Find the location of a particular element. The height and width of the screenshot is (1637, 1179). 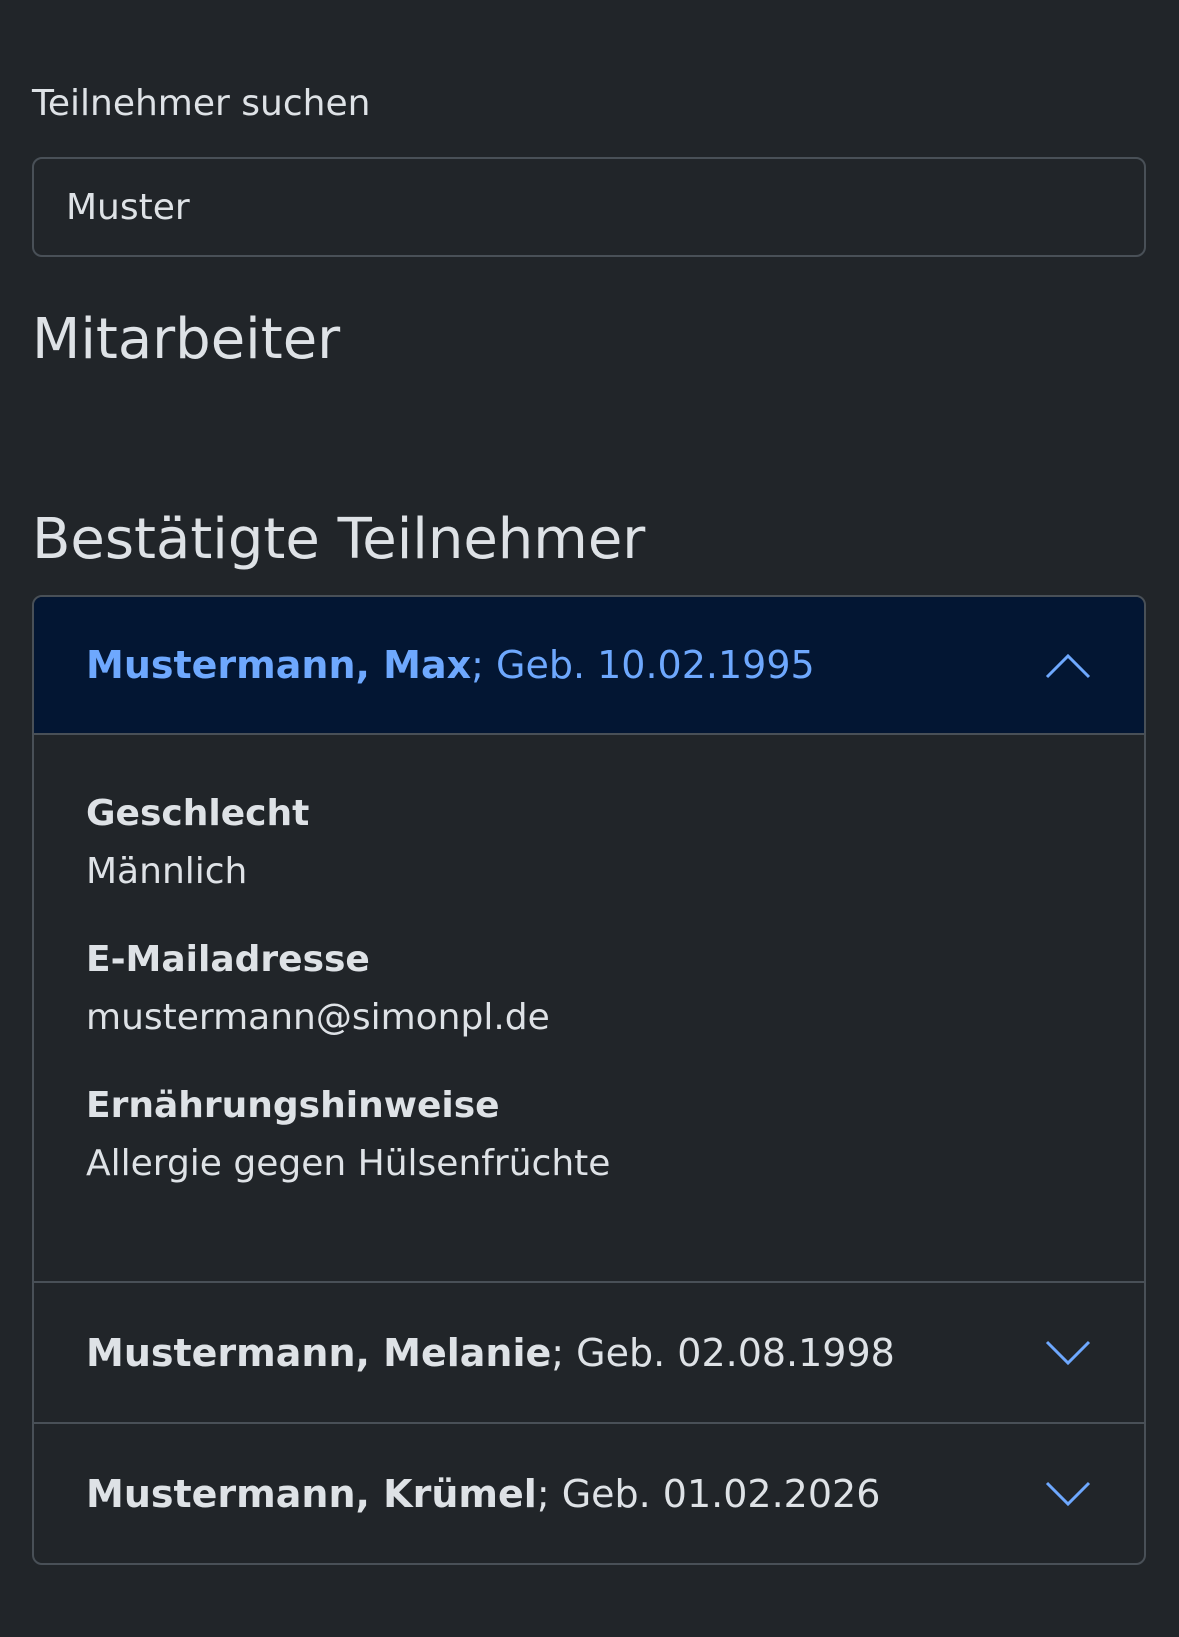

chevron-up-icon is located at coordinates (1068, 666).